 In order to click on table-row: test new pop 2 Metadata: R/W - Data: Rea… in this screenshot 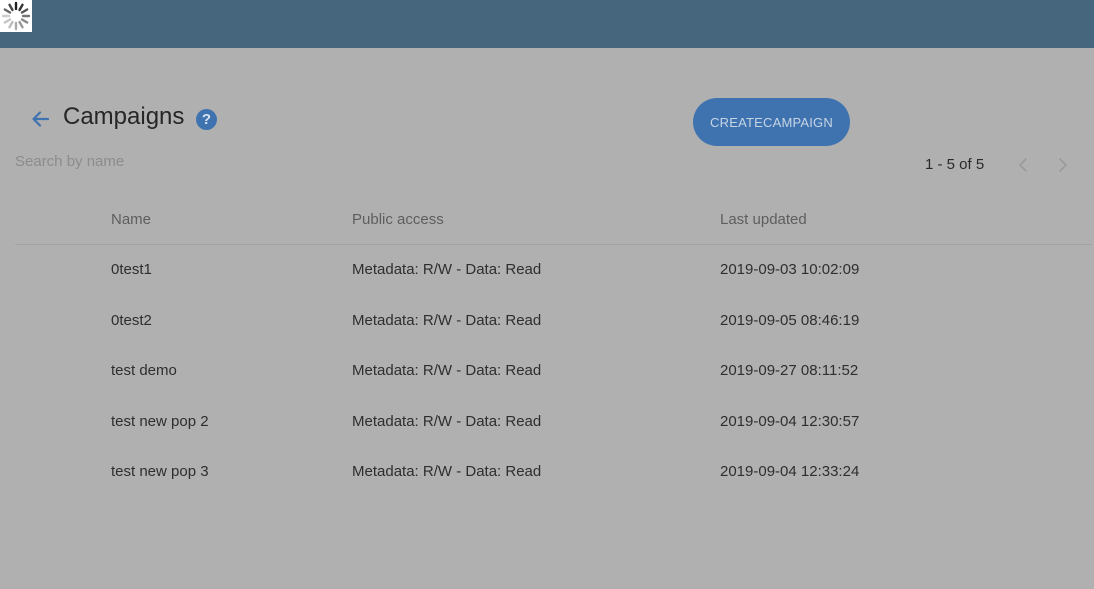, I will do `click(553, 422)`.